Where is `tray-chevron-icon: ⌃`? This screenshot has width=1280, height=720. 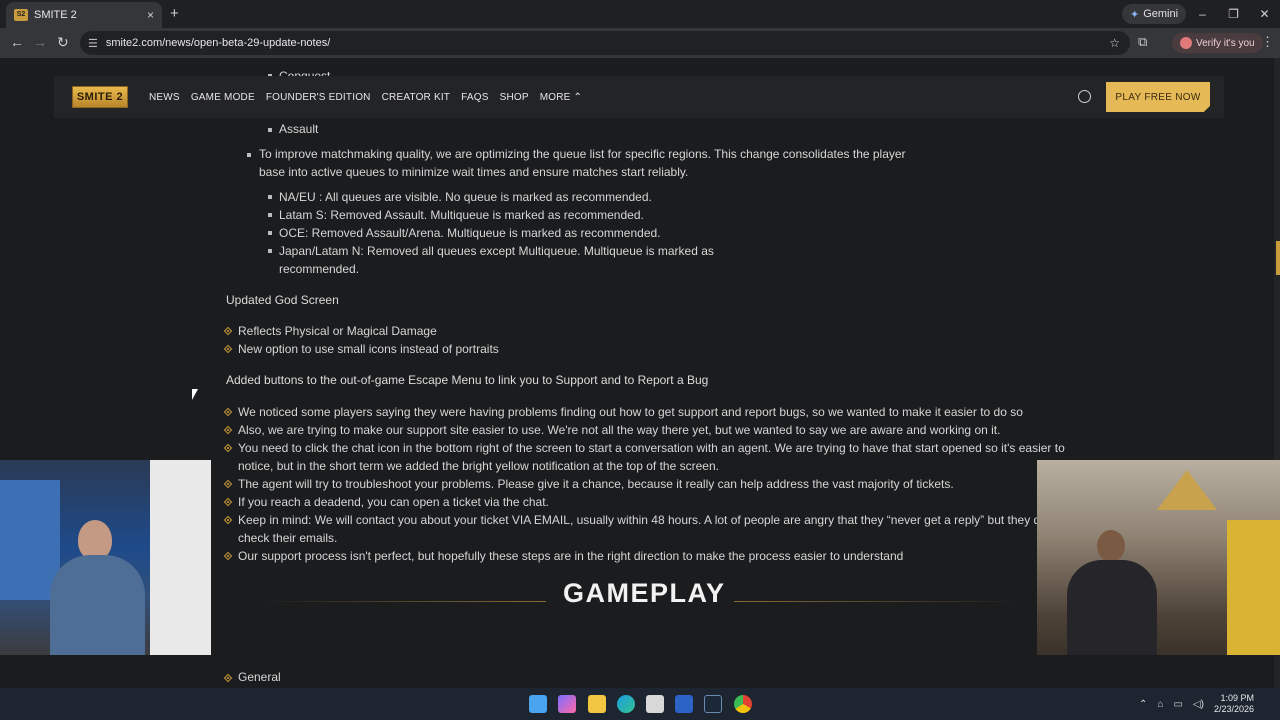
tray-chevron-icon: ⌃ is located at coordinates (1143, 704).